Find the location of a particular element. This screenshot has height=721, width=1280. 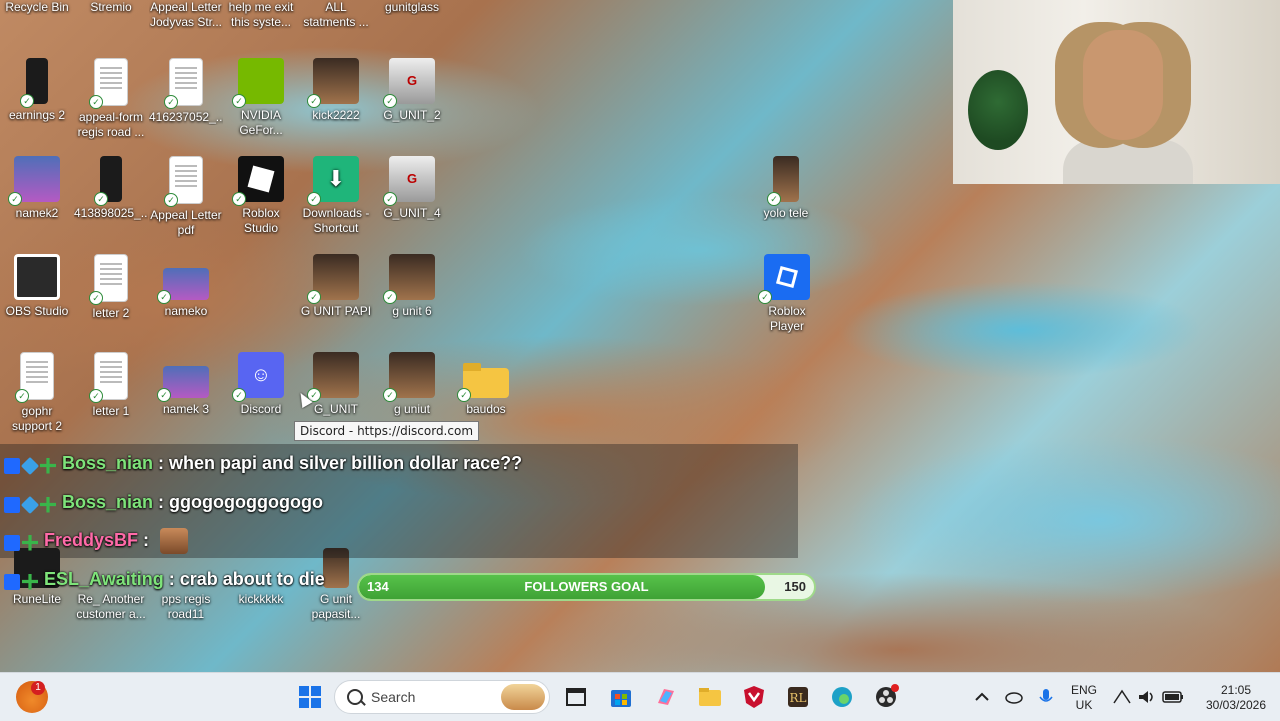

desktop-icon-namek2: ✓ namek2 is located at coordinates (37, 188).